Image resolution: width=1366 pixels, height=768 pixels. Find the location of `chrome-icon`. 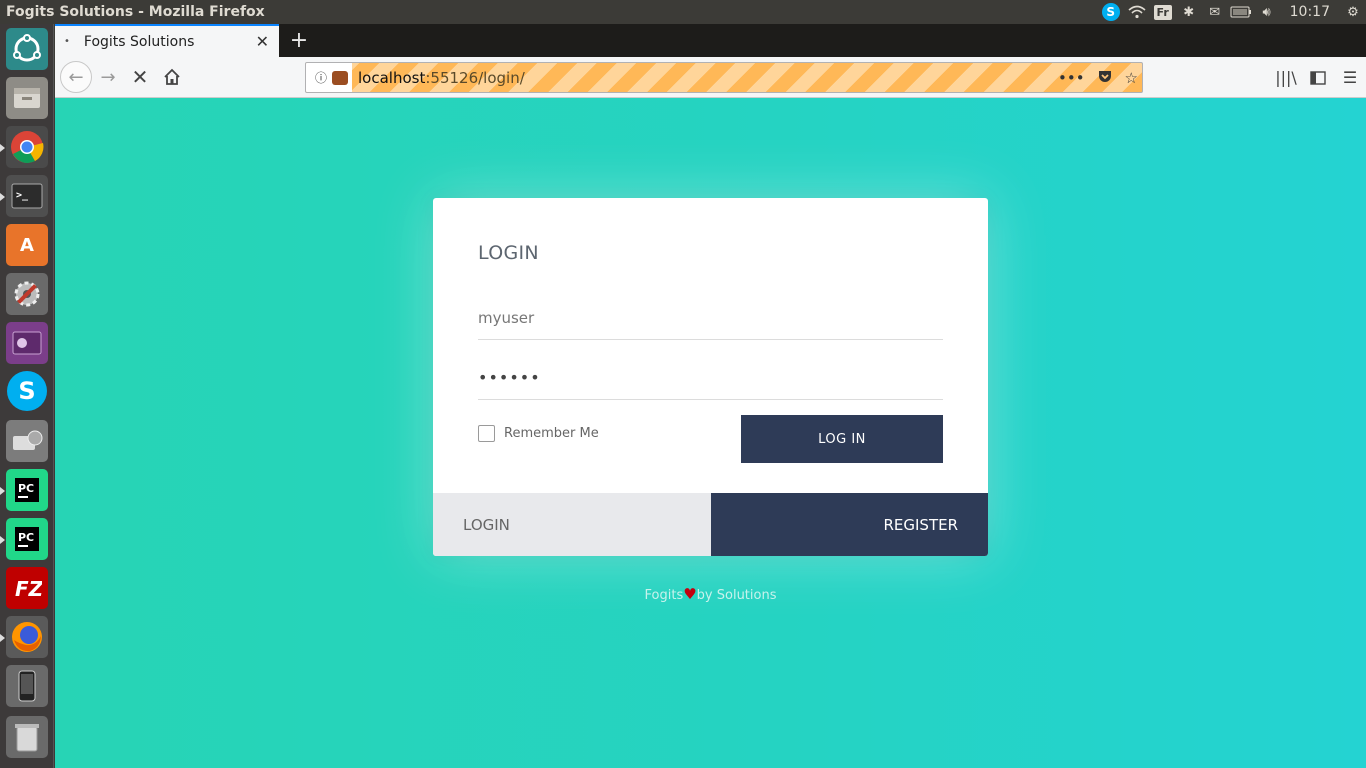

chrome-icon is located at coordinates (27, 147).